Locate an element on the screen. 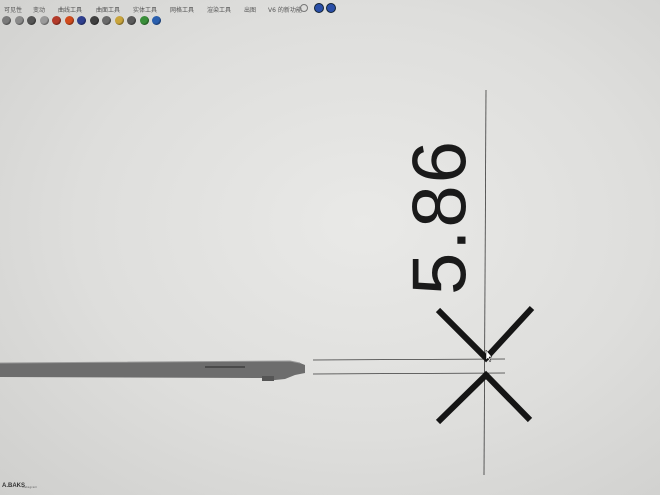  zoom-icon is located at coordinates (19, 20).